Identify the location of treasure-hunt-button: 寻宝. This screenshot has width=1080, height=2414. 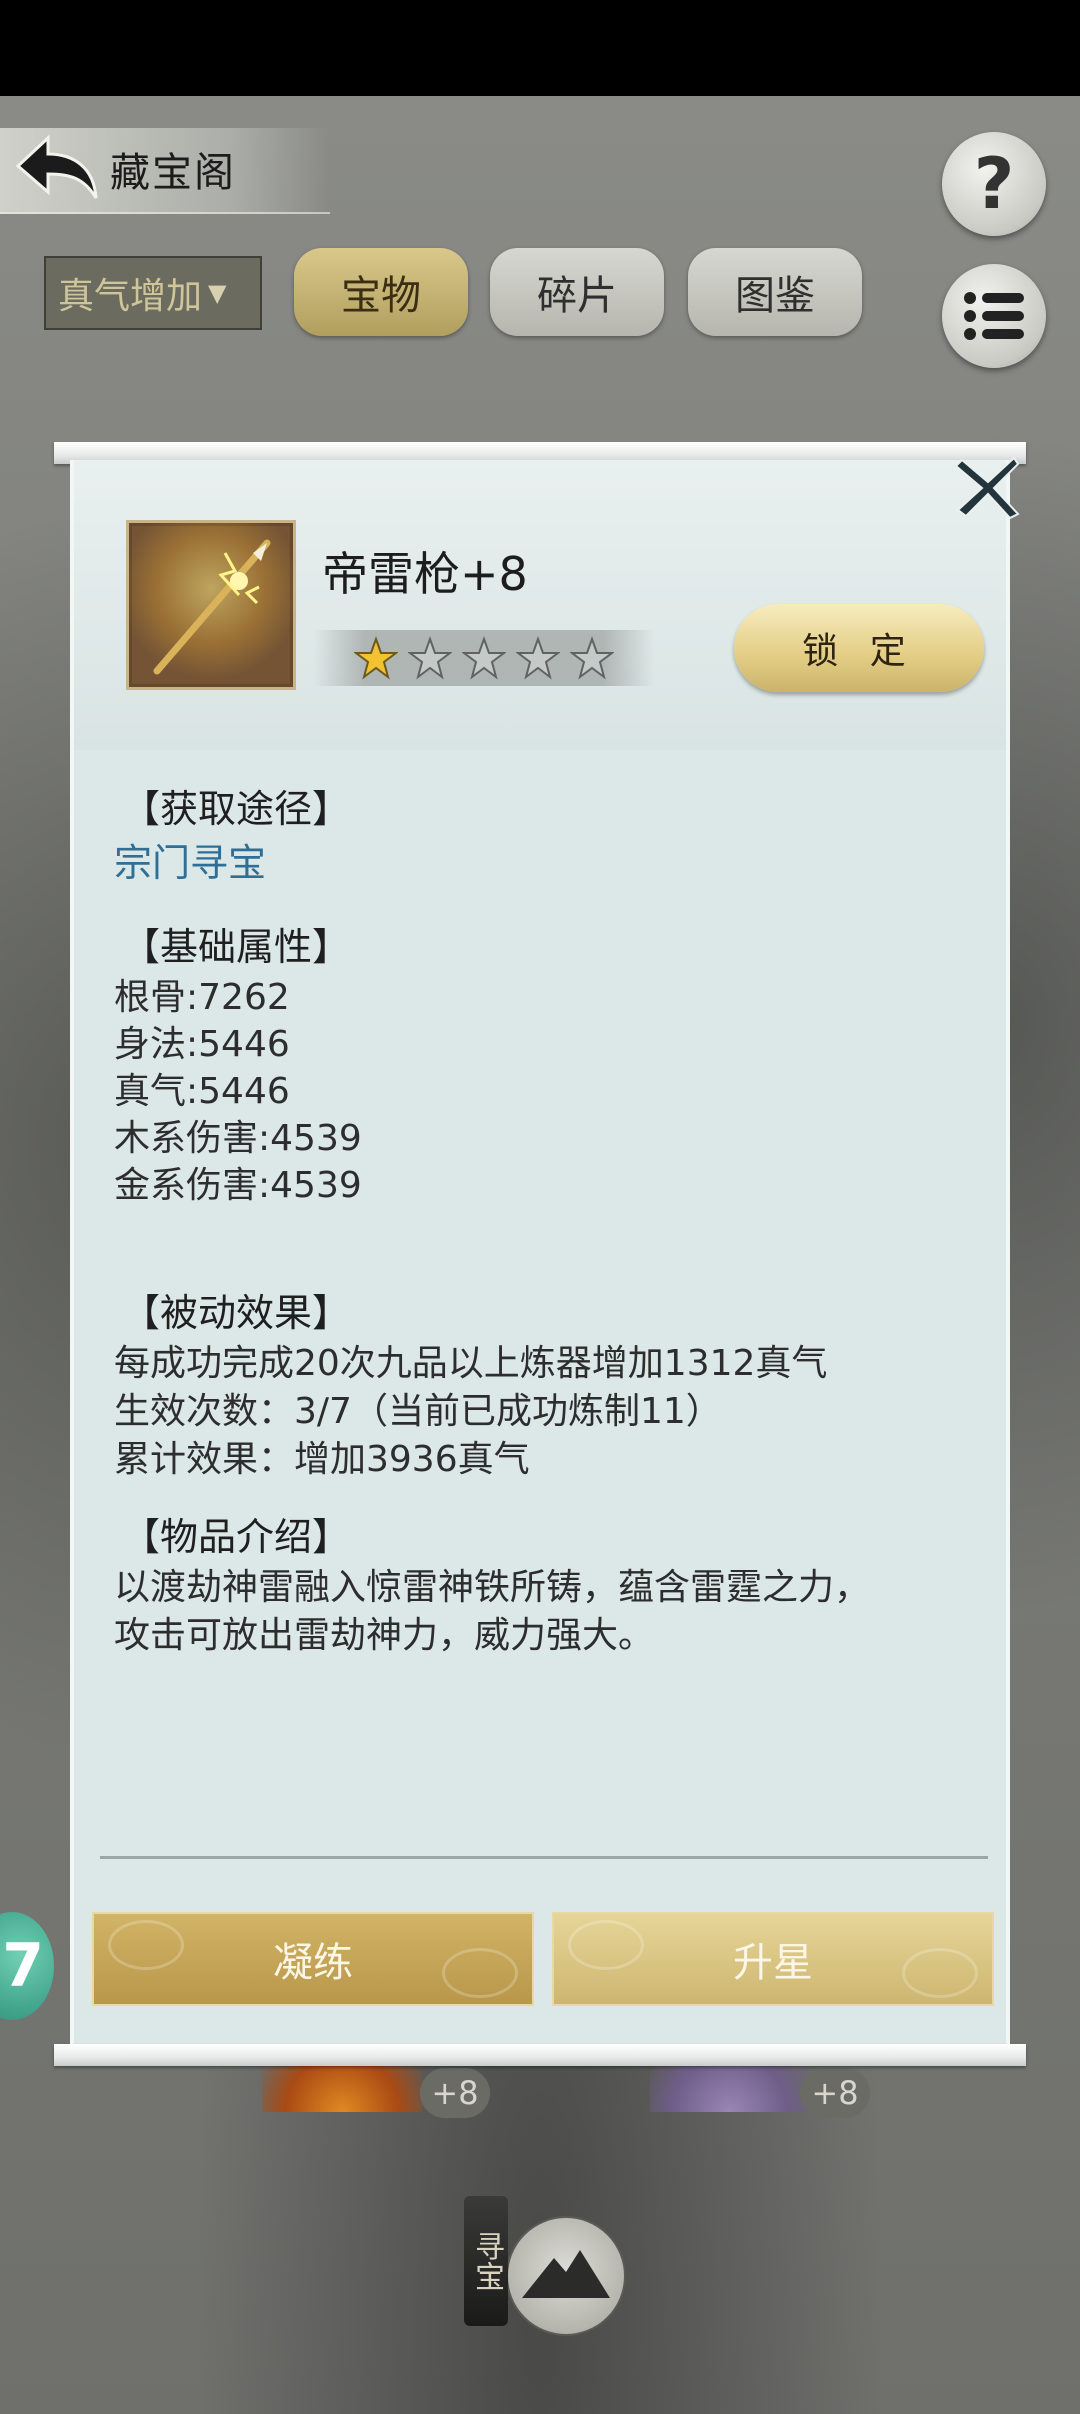
(541, 2266).